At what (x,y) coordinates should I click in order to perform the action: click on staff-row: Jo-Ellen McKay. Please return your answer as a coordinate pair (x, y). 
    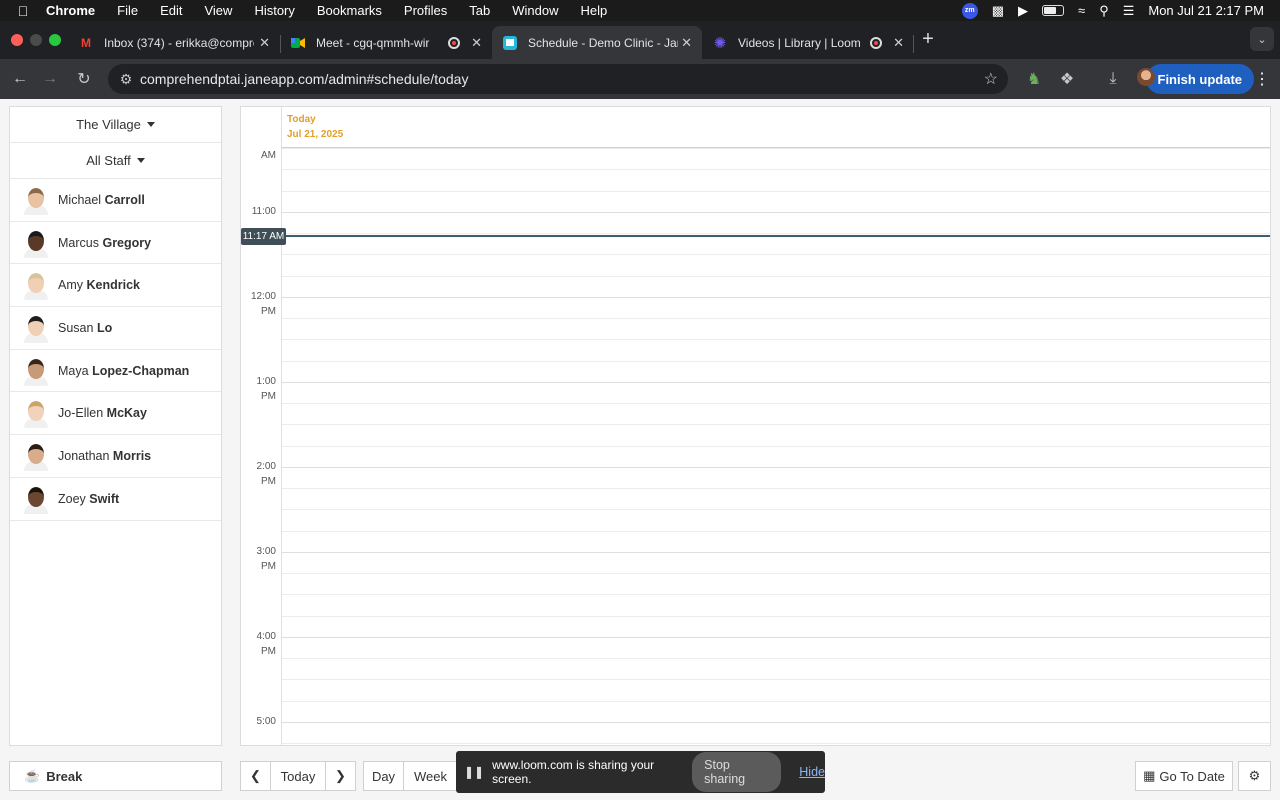
    Looking at the image, I should click on (115, 414).